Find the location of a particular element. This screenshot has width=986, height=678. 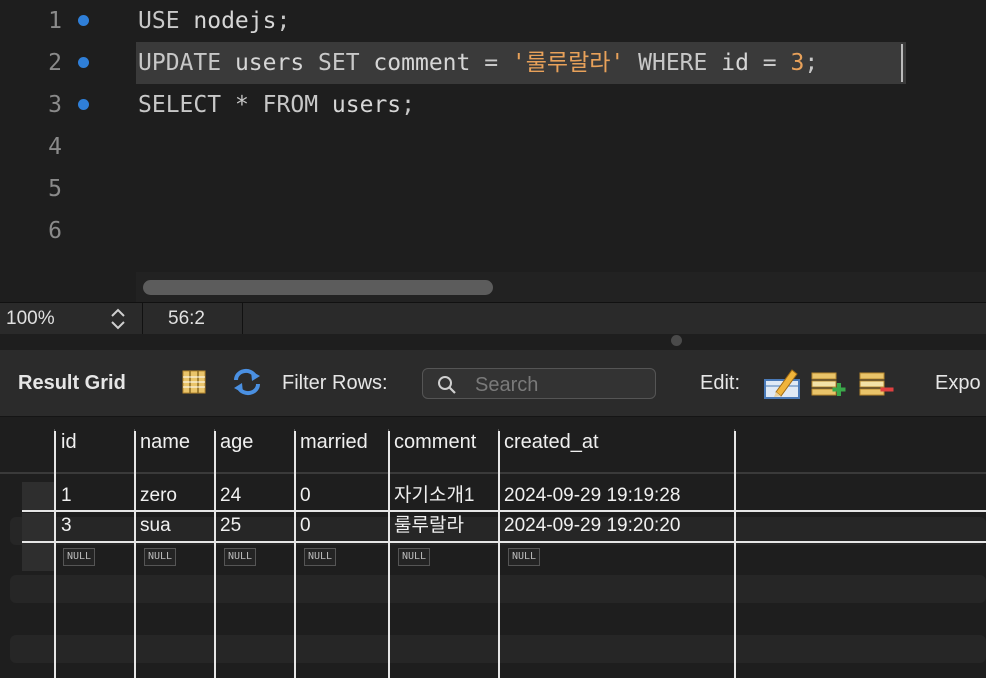

line-number: 3 is located at coordinates (55, 105).